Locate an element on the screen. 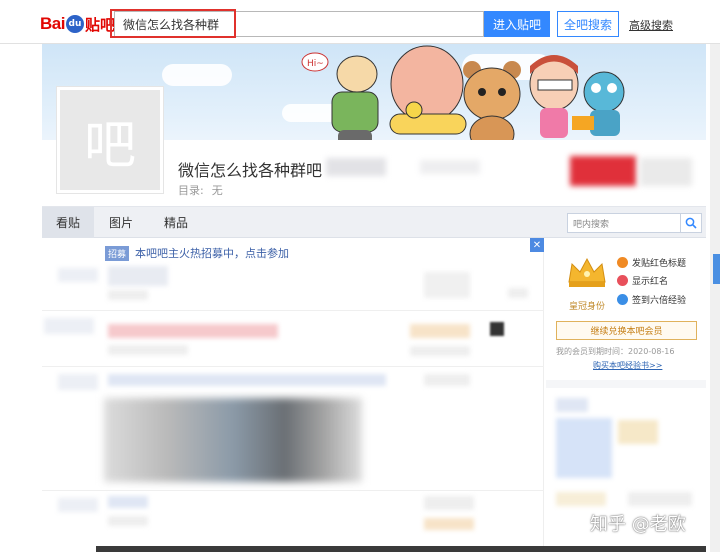 Image resolution: width=720 pixels, height=552 pixels. blurred-sidebar-image is located at coordinates (584, 448).